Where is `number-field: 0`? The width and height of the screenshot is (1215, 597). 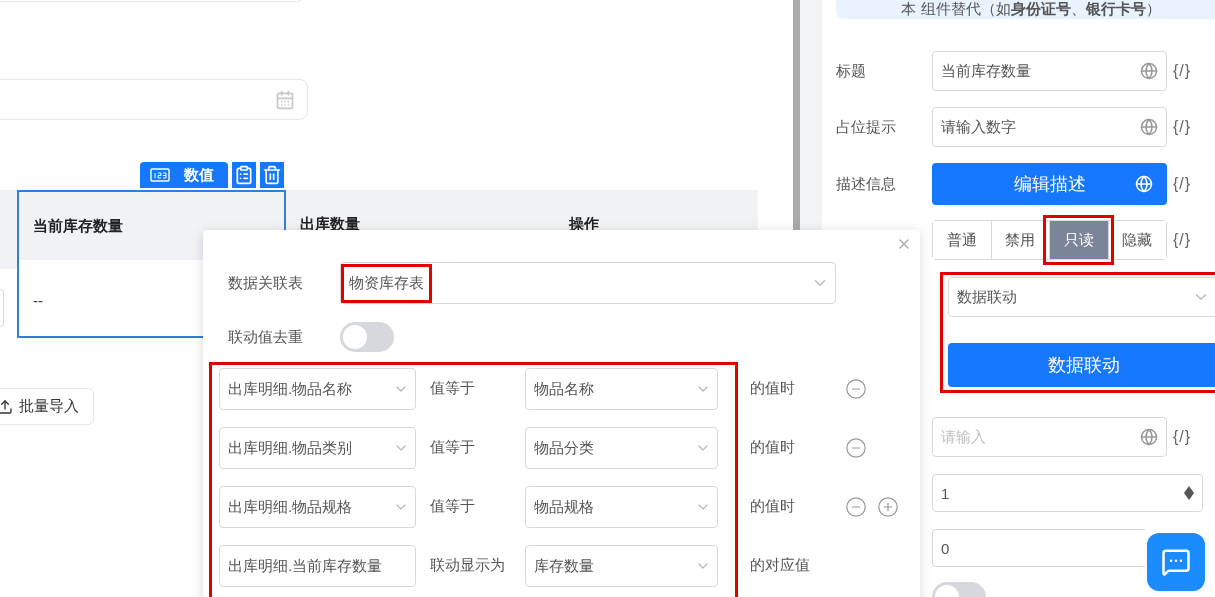
number-field: 0 is located at coordinates (1038, 548).